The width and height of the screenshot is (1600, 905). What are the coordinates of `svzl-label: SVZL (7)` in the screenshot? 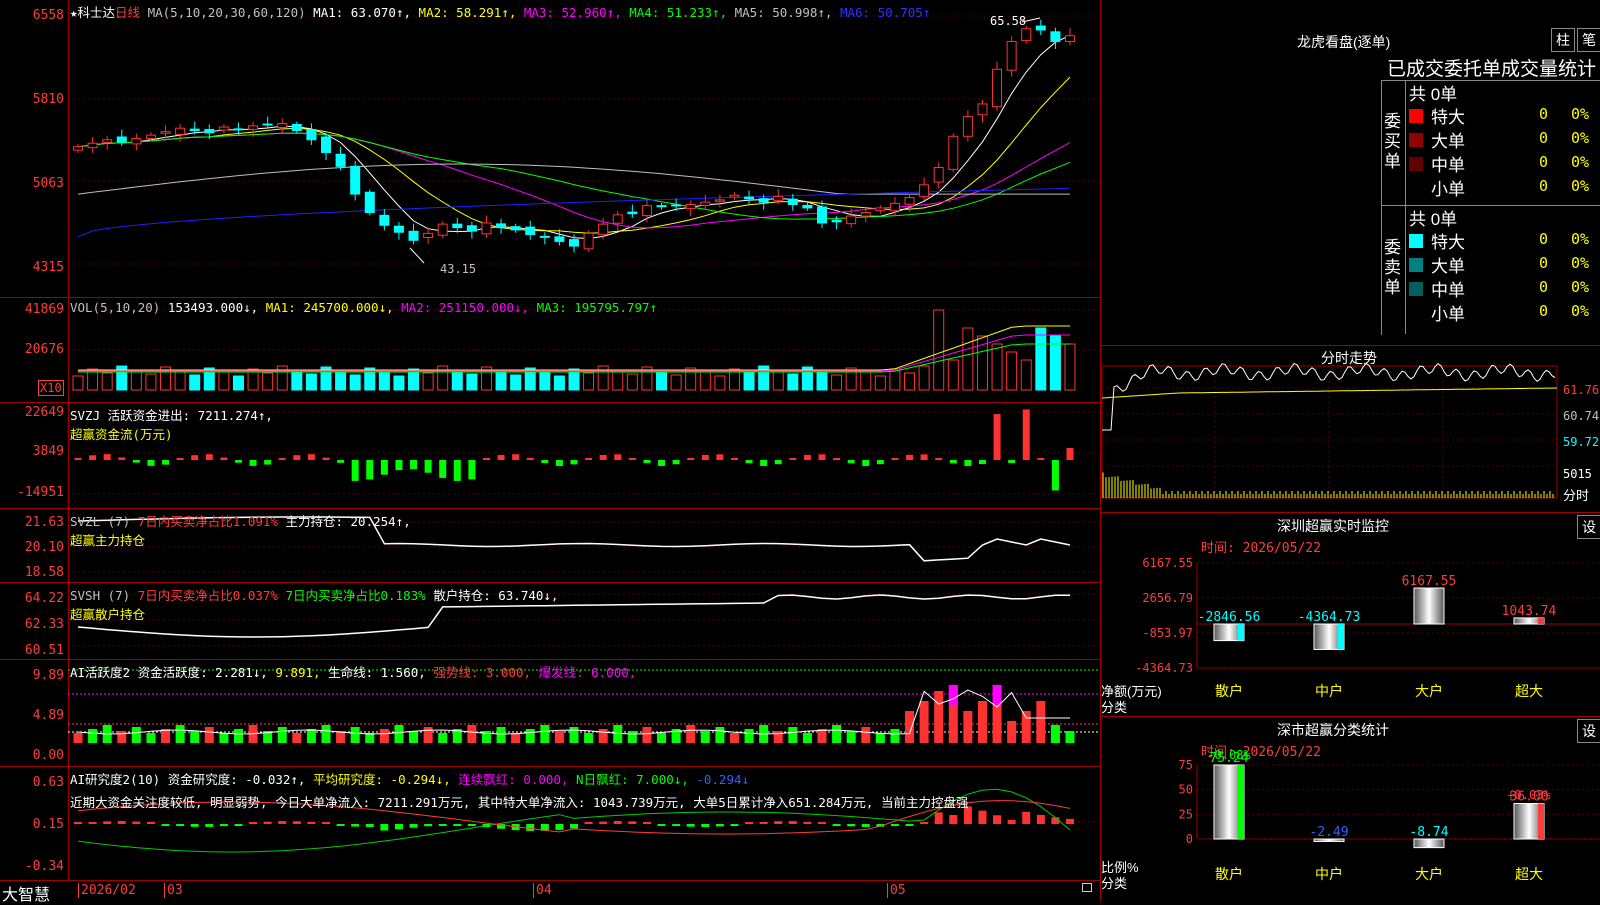 It's located at (100, 521).